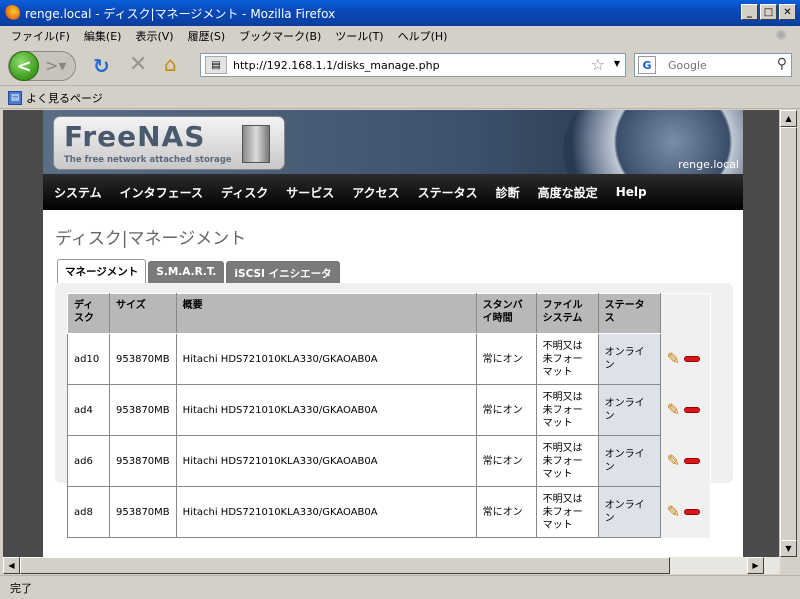 The image size is (800, 599). What do you see at coordinates (788, 338) in the screenshot?
I see `vertical-scroll-thumb` at bounding box center [788, 338].